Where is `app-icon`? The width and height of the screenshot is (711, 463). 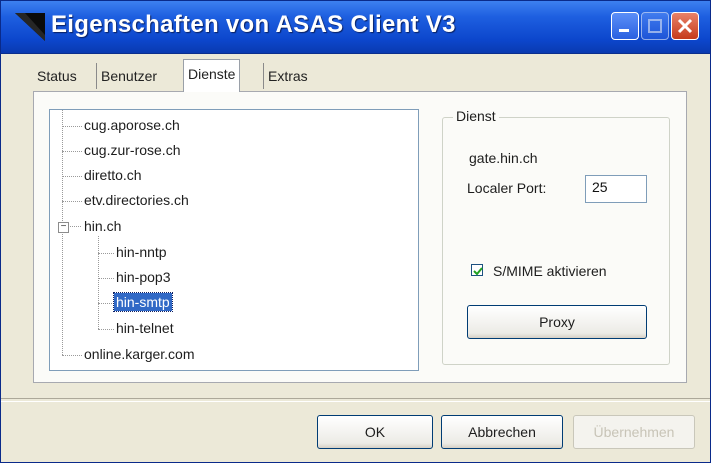 app-icon is located at coordinates (30, 27).